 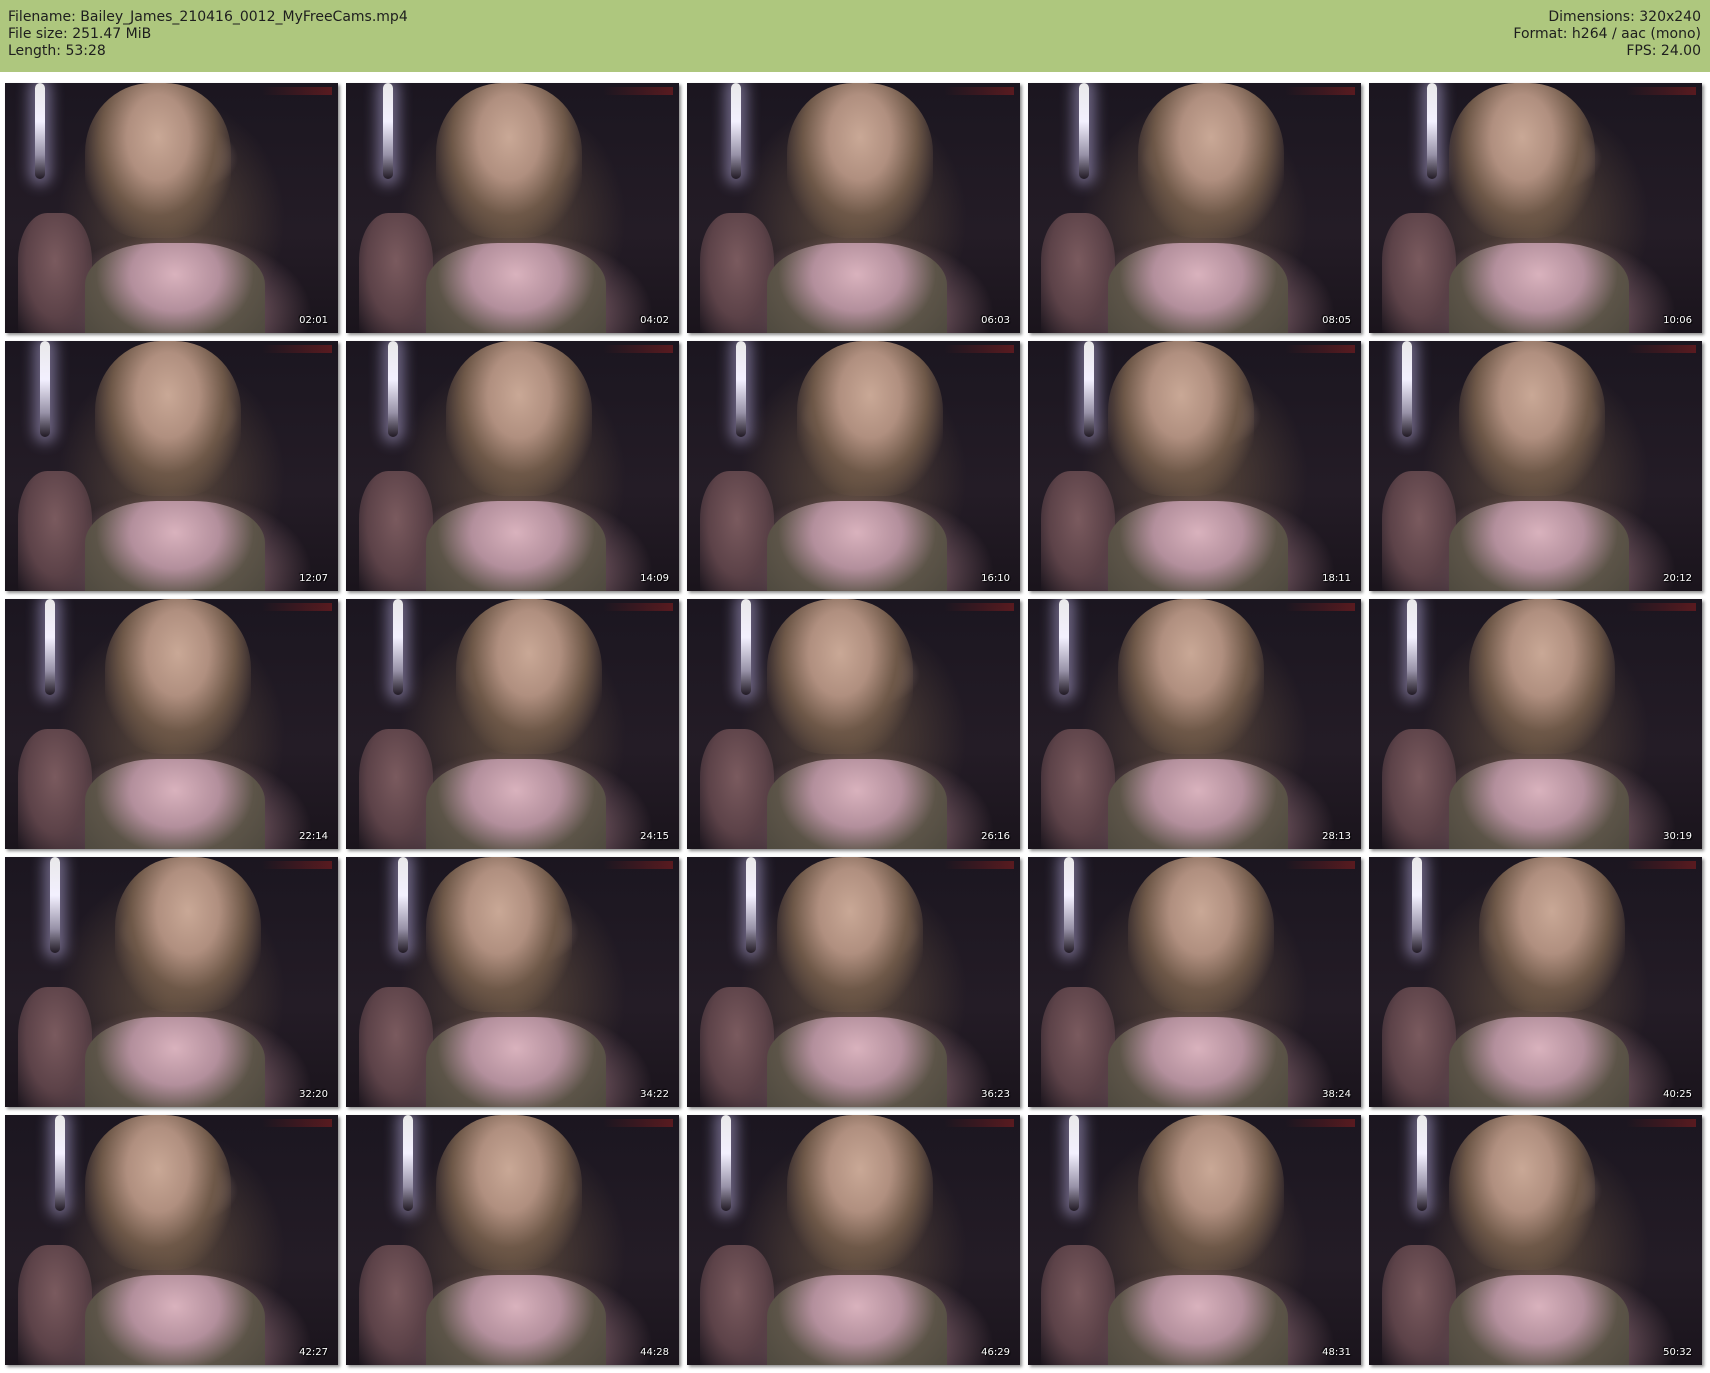 I want to click on frame-timestamp: 04:02, so click(x=654, y=320).